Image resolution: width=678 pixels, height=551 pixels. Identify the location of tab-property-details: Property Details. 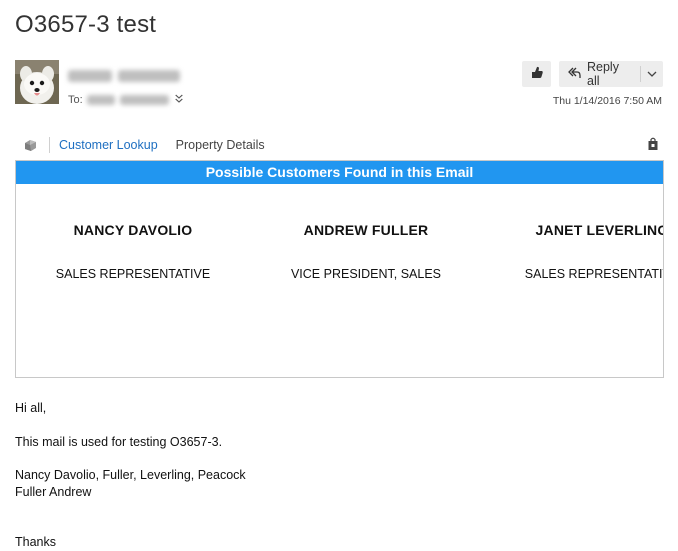
(220, 145).